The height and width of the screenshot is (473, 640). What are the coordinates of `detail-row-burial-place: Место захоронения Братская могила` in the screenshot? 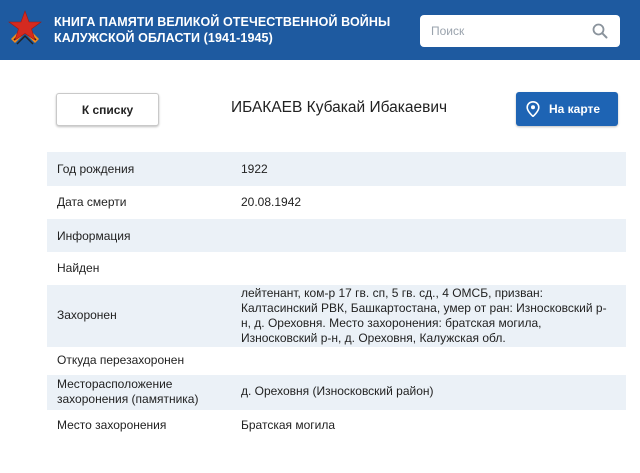 It's located at (336, 425).